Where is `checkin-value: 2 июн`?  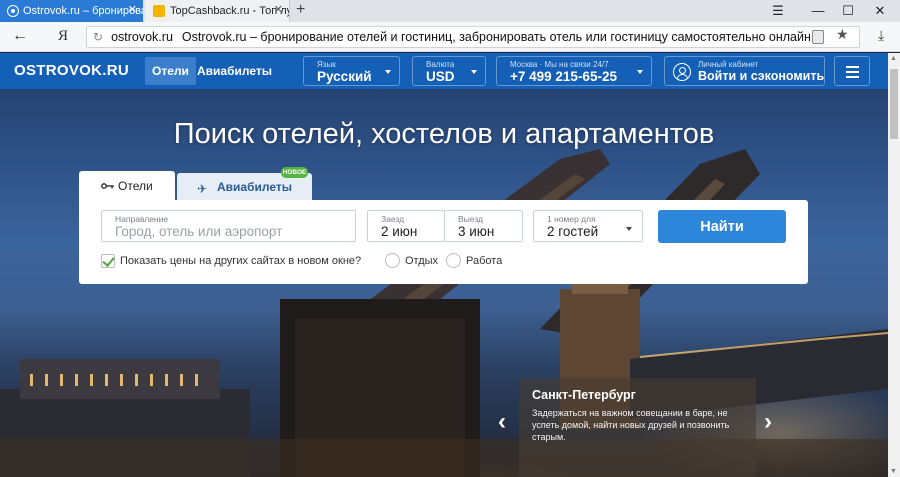
checkin-value: 2 июн is located at coordinates (399, 231).